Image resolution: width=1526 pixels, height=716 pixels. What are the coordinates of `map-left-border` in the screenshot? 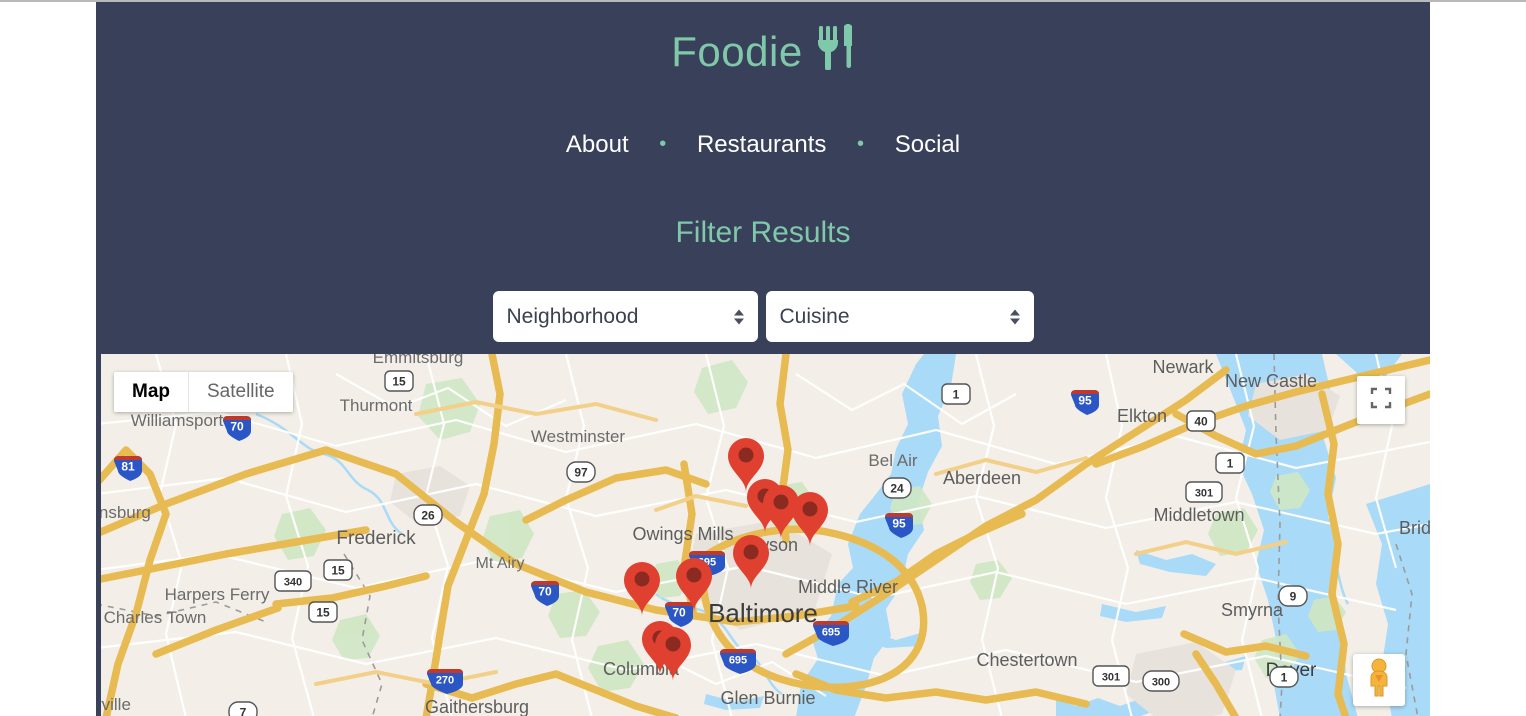 It's located at (98, 535).